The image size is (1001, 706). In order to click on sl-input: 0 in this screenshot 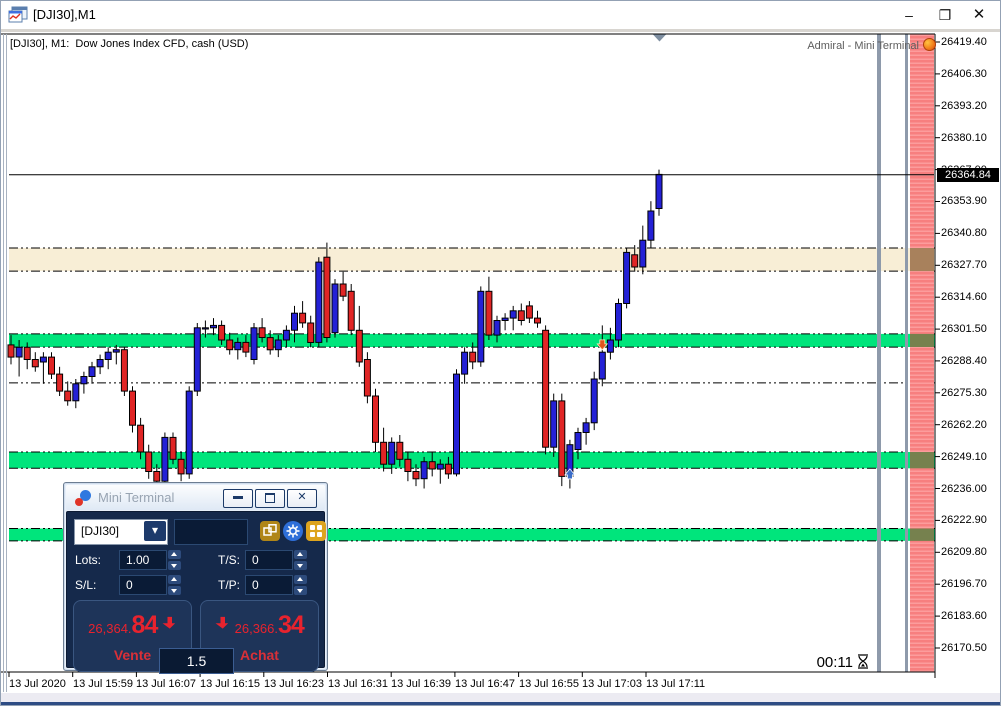, I will do `click(143, 585)`.